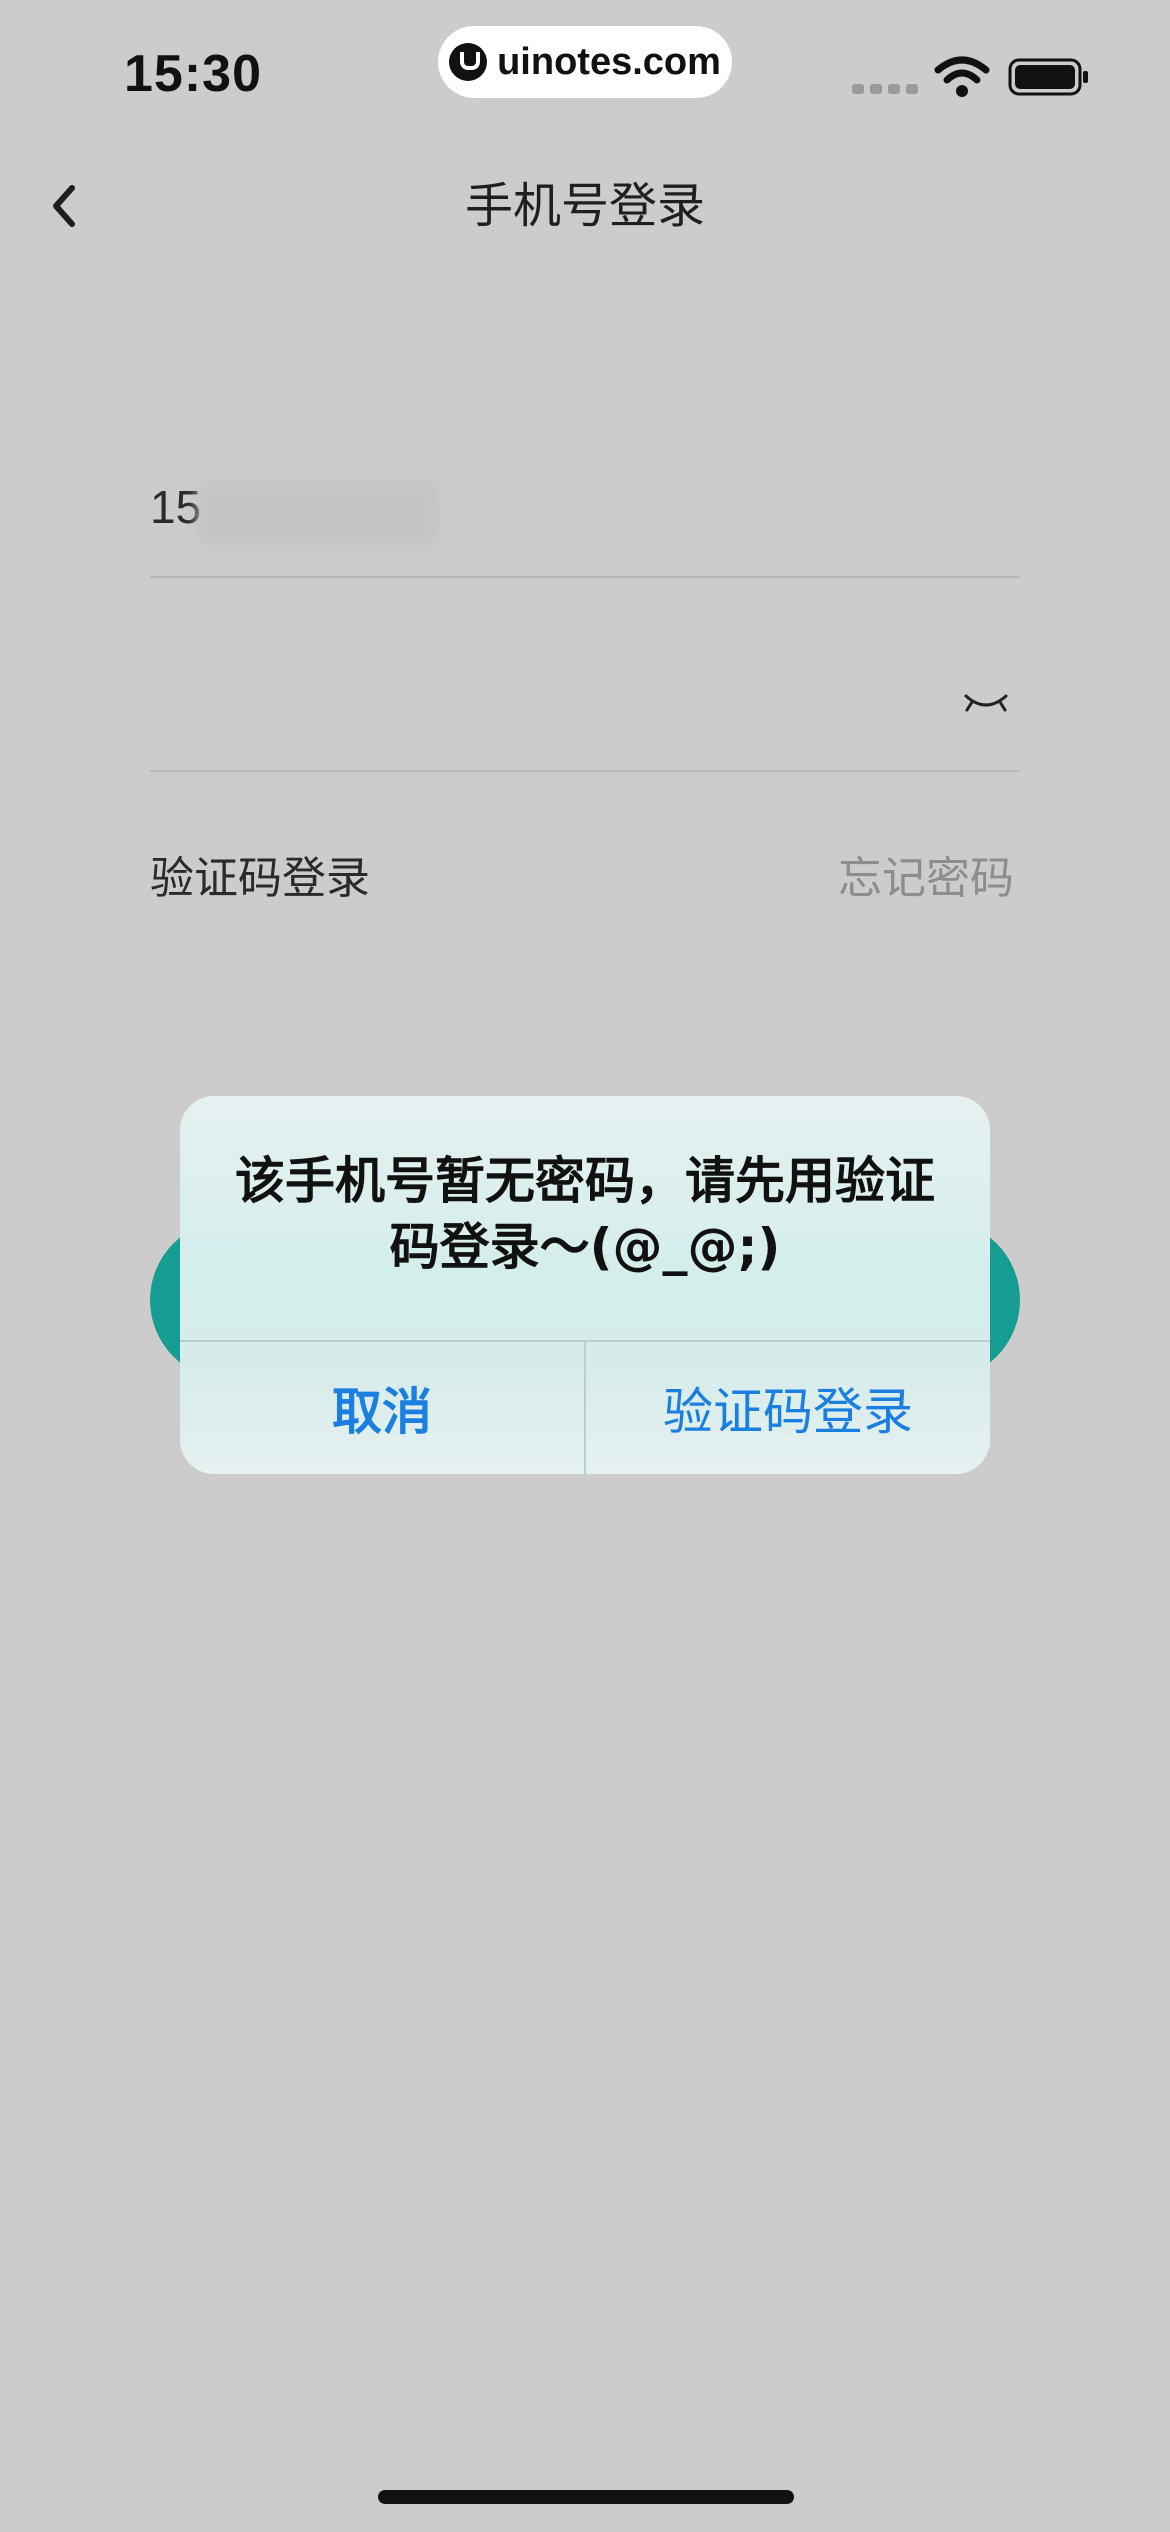  I want to click on dialog-cancel-button: 取消, so click(382, 1408).